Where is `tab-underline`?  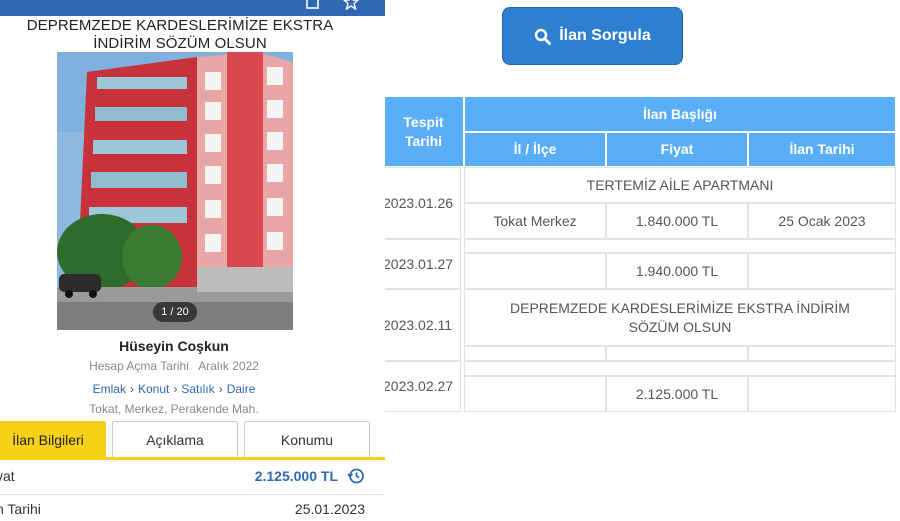
tab-underline is located at coordinates (192, 458).